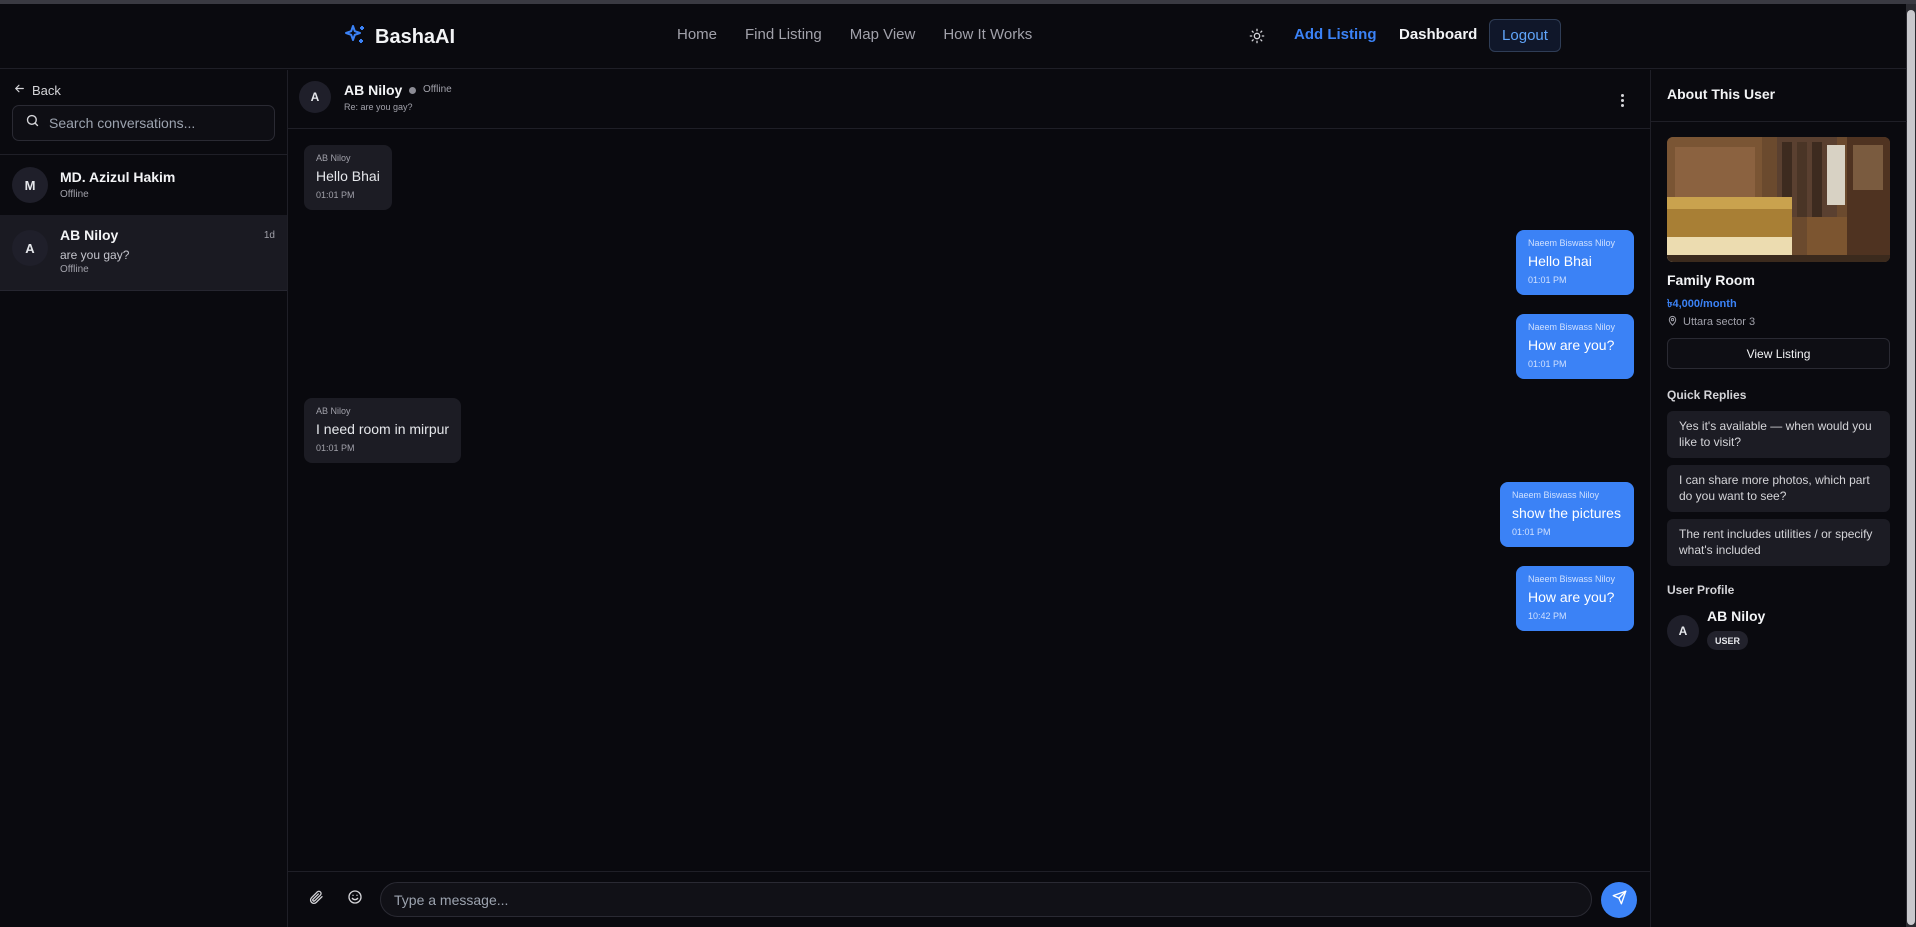  Describe the element at coordinates (1702, 304) in the screenshot. I see `listing-price: ৳4,000/month` at that location.